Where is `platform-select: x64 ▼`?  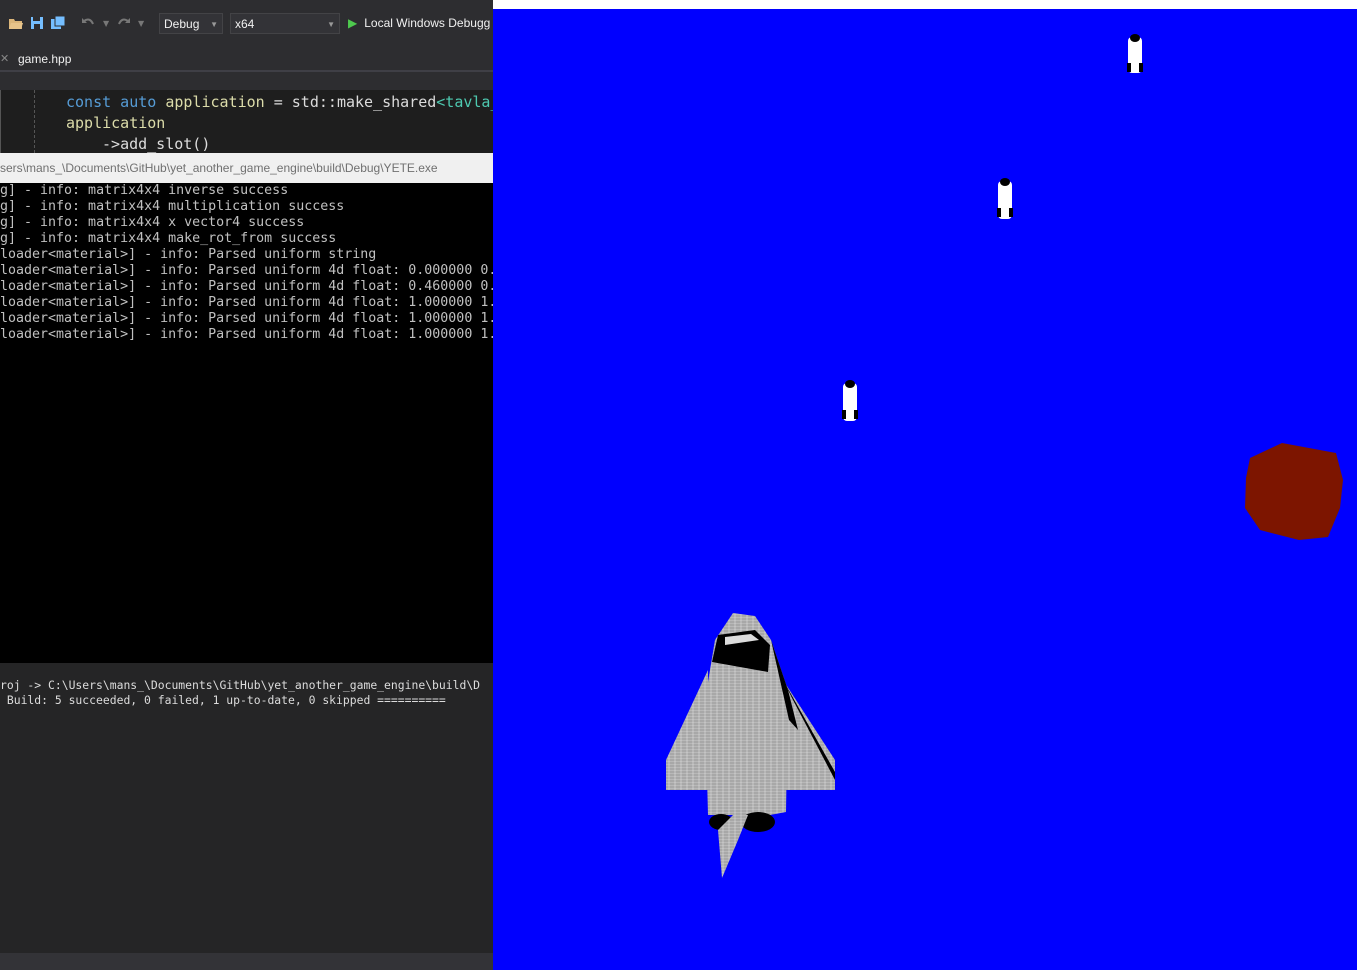
platform-select: x64 ▼ is located at coordinates (285, 23).